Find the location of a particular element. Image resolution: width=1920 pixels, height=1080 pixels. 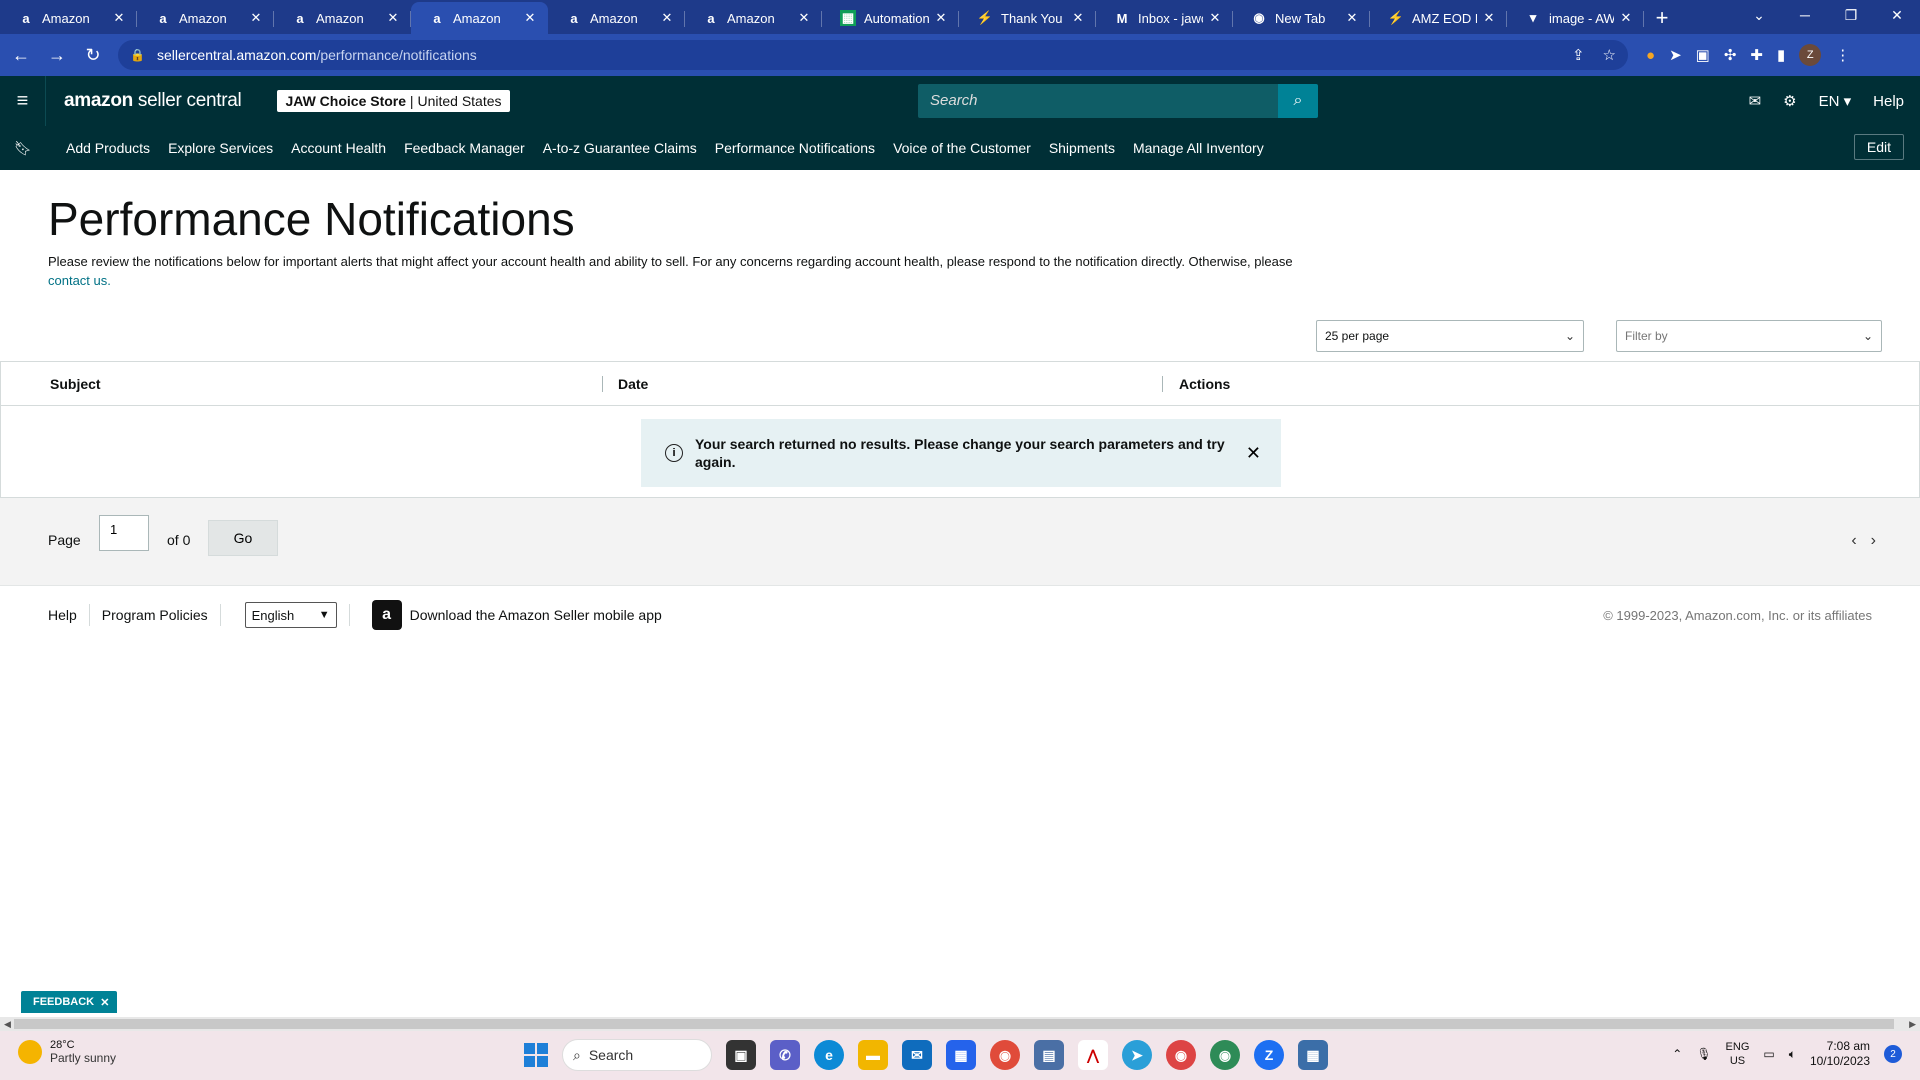

browser-tab: ◉ New Tab ✕ is located at coordinates (1301, 18).